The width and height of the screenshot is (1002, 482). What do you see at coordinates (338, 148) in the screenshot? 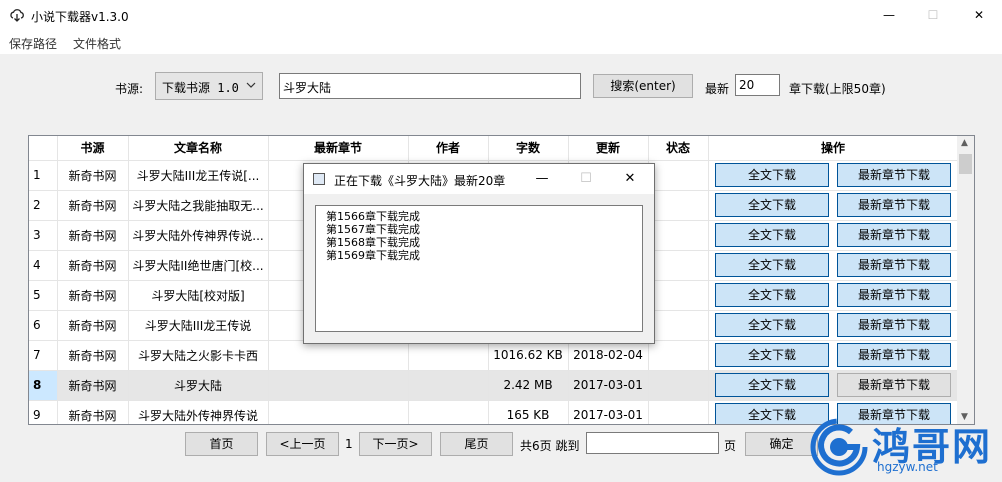
I see `col-header-latest-chapter: 最新章节` at bounding box center [338, 148].